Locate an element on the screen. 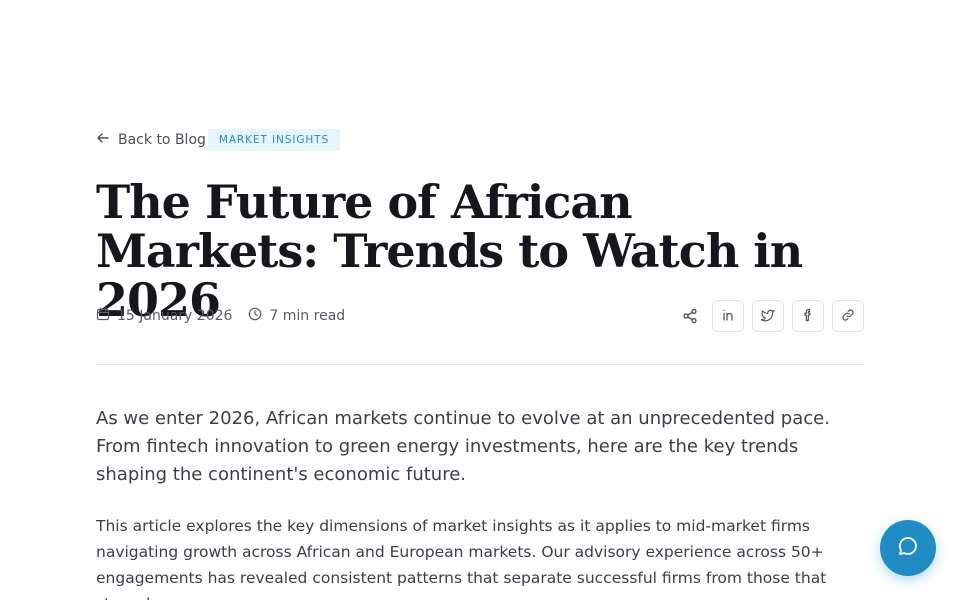 The height and width of the screenshot is (600, 960). read-time: 7 min read is located at coordinates (296, 316).